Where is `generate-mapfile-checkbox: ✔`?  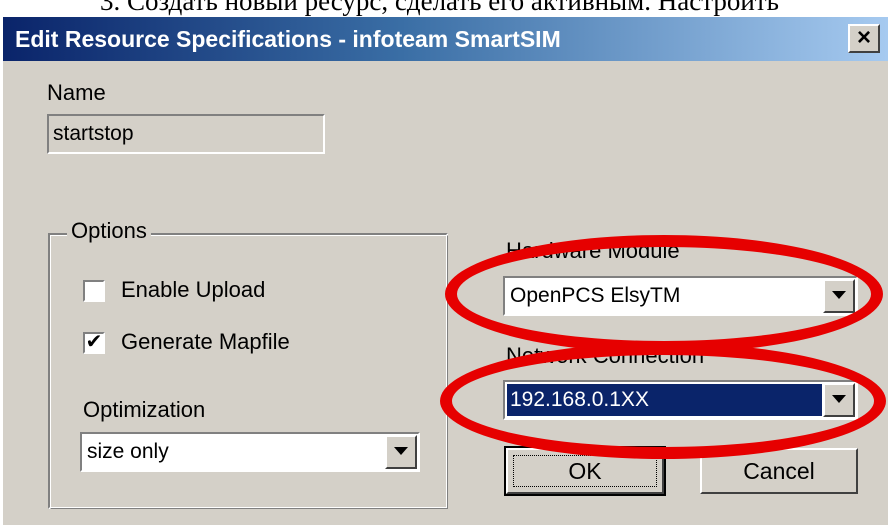 generate-mapfile-checkbox: ✔ is located at coordinates (94, 343).